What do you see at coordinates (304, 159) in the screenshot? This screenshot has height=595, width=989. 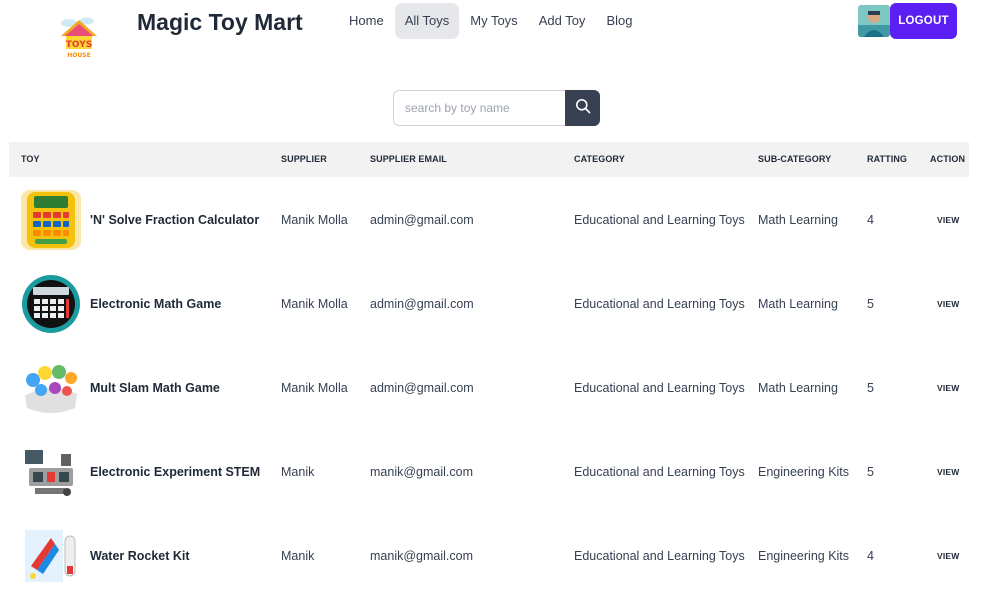 I see `col-supplier: SUPPLIER` at bounding box center [304, 159].